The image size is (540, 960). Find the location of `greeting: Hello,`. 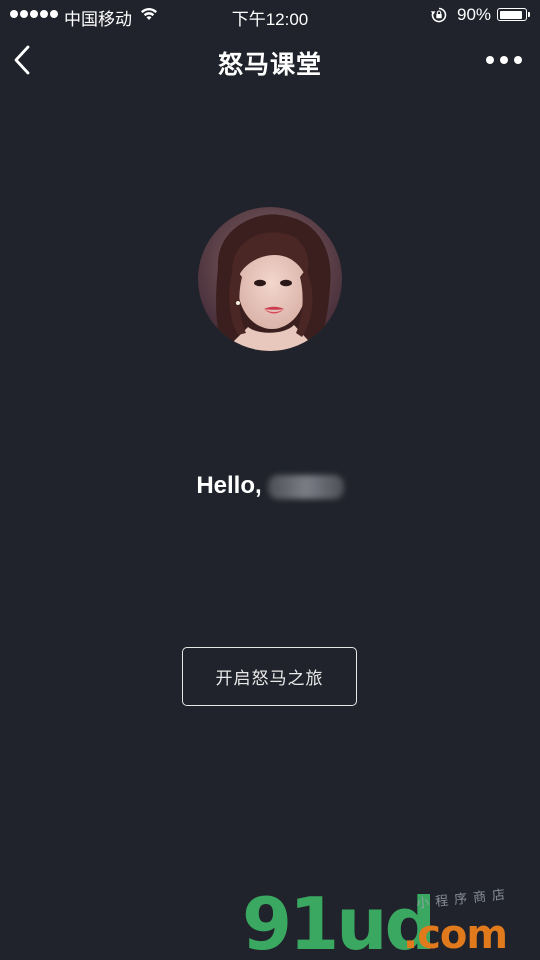

greeting: Hello, is located at coordinates (270, 486).